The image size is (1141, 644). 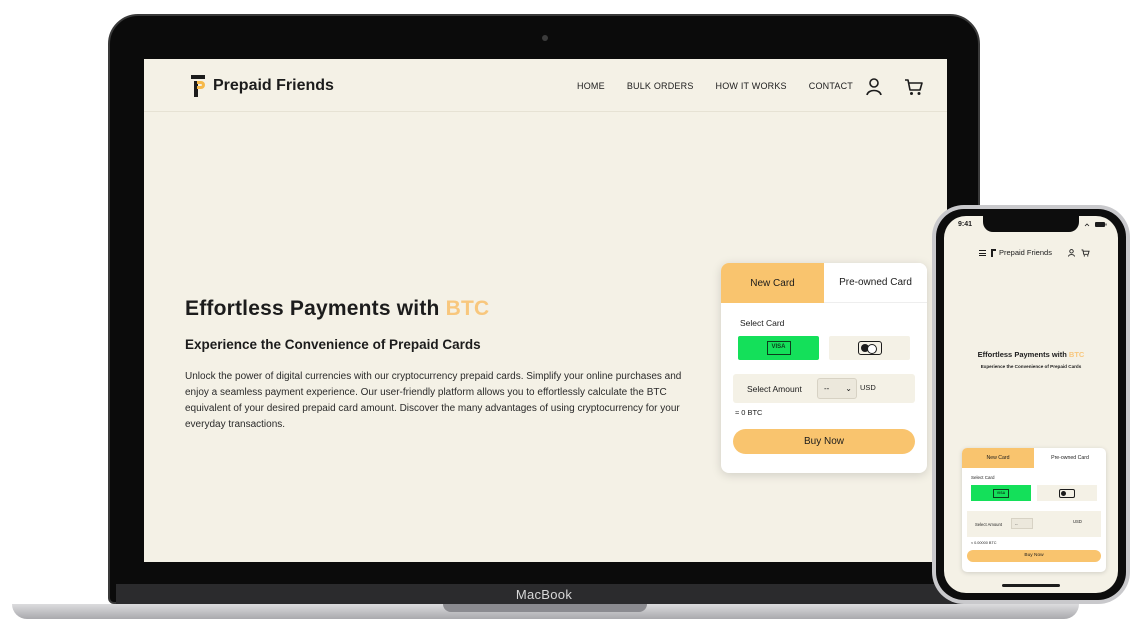 I want to click on visa-card-option: VISA, so click(x=778, y=348).